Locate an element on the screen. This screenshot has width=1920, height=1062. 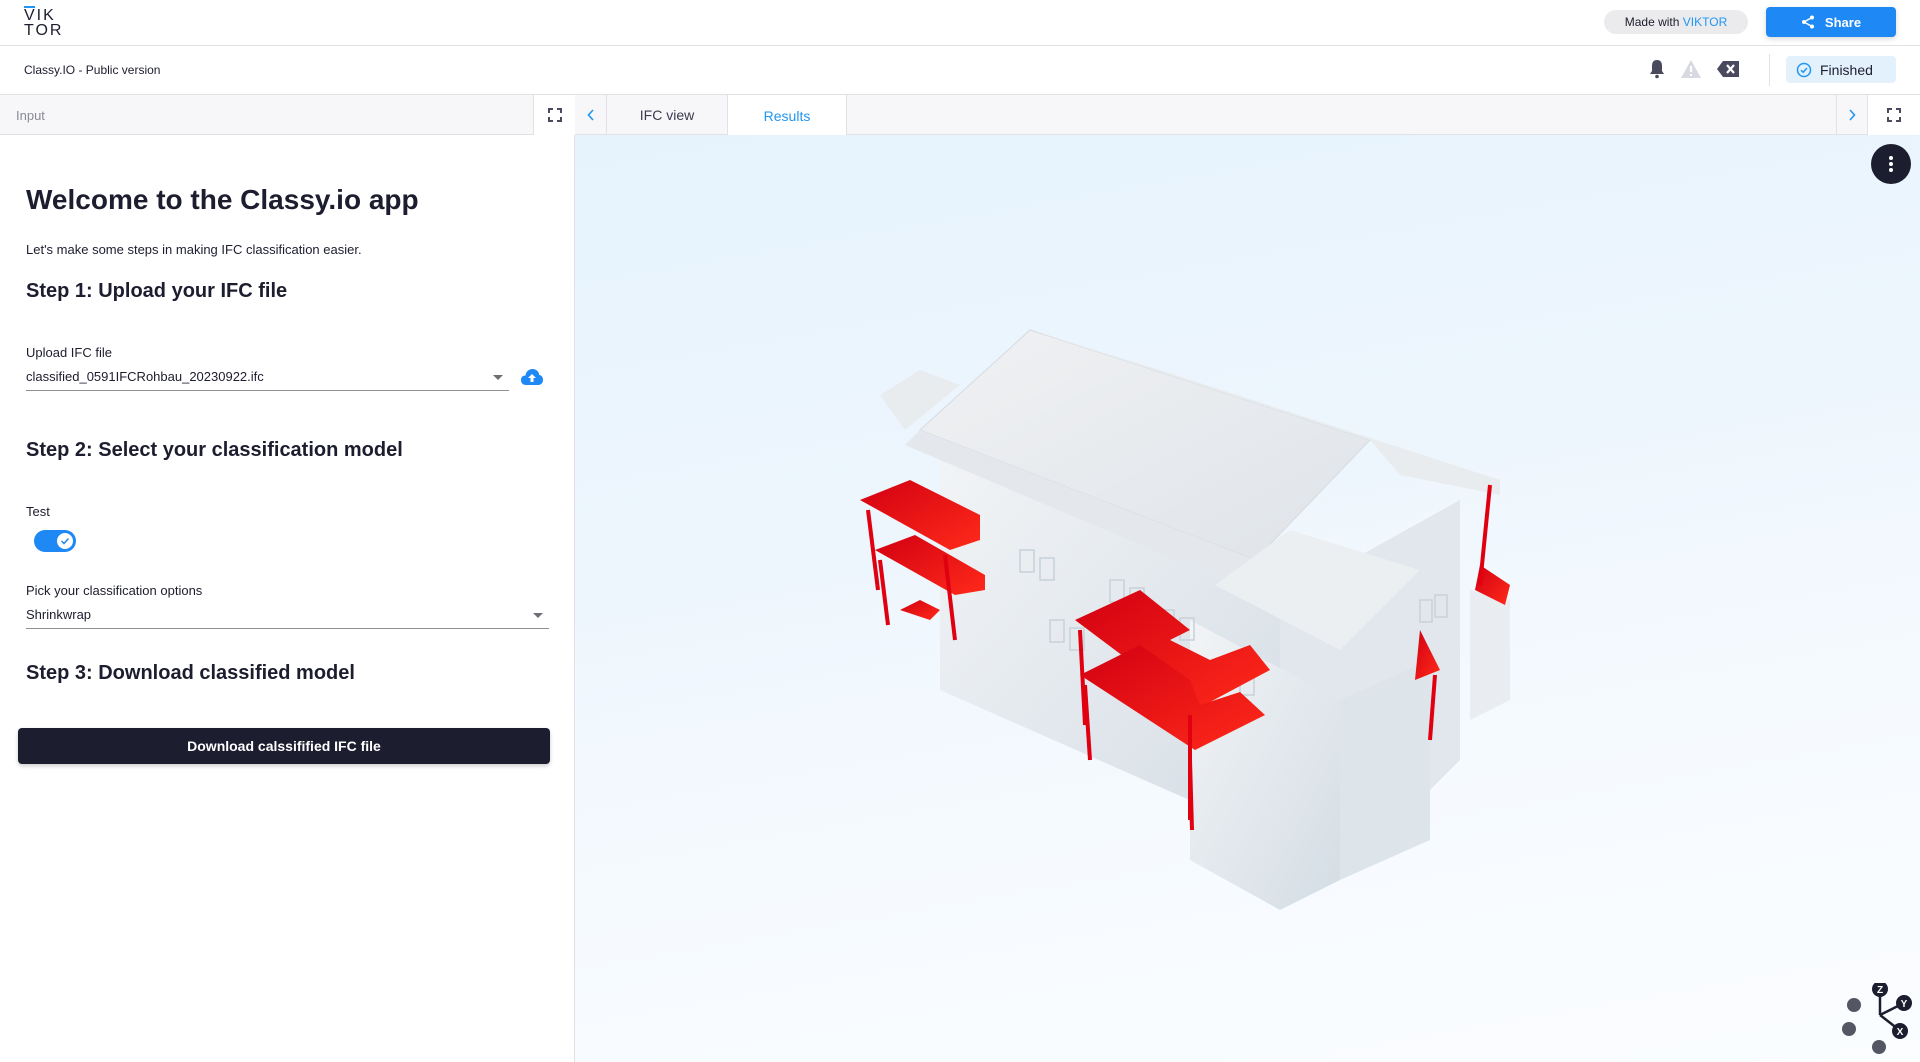
made-with-text: Made with is located at coordinates (1653, 22).